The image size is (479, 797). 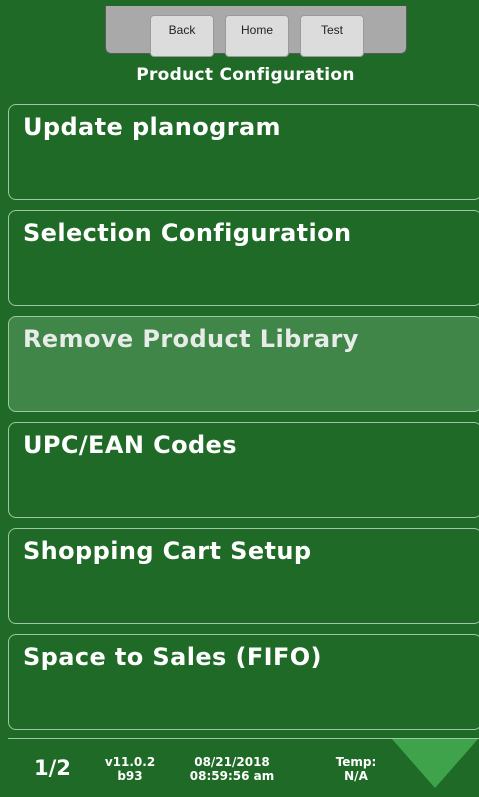 I want to click on test-button: Test, so click(x=332, y=36).